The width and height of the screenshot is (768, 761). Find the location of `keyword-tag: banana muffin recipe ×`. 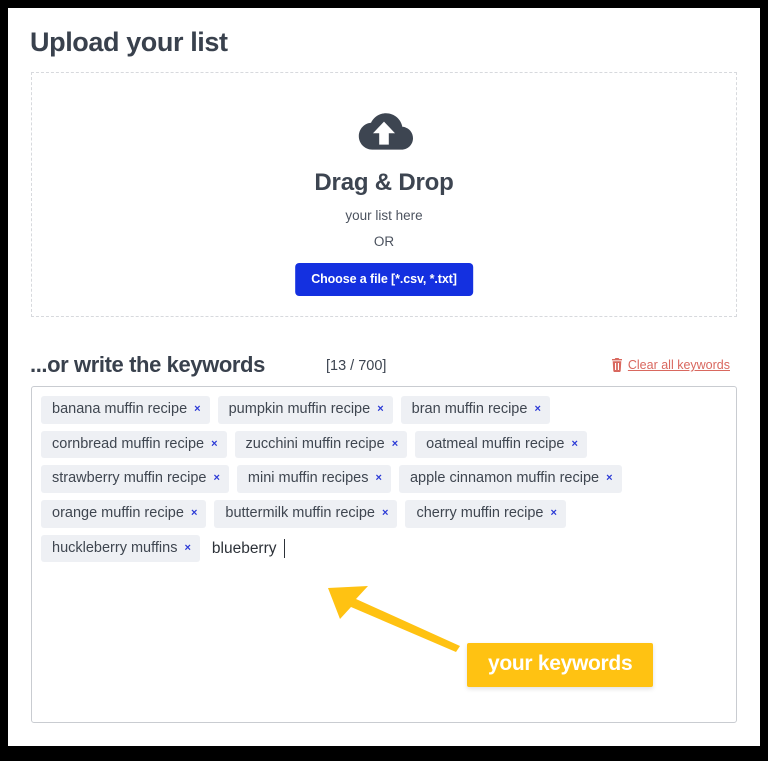

keyword-tag: banana muffin recipe × is located at coordinates (125, 410).